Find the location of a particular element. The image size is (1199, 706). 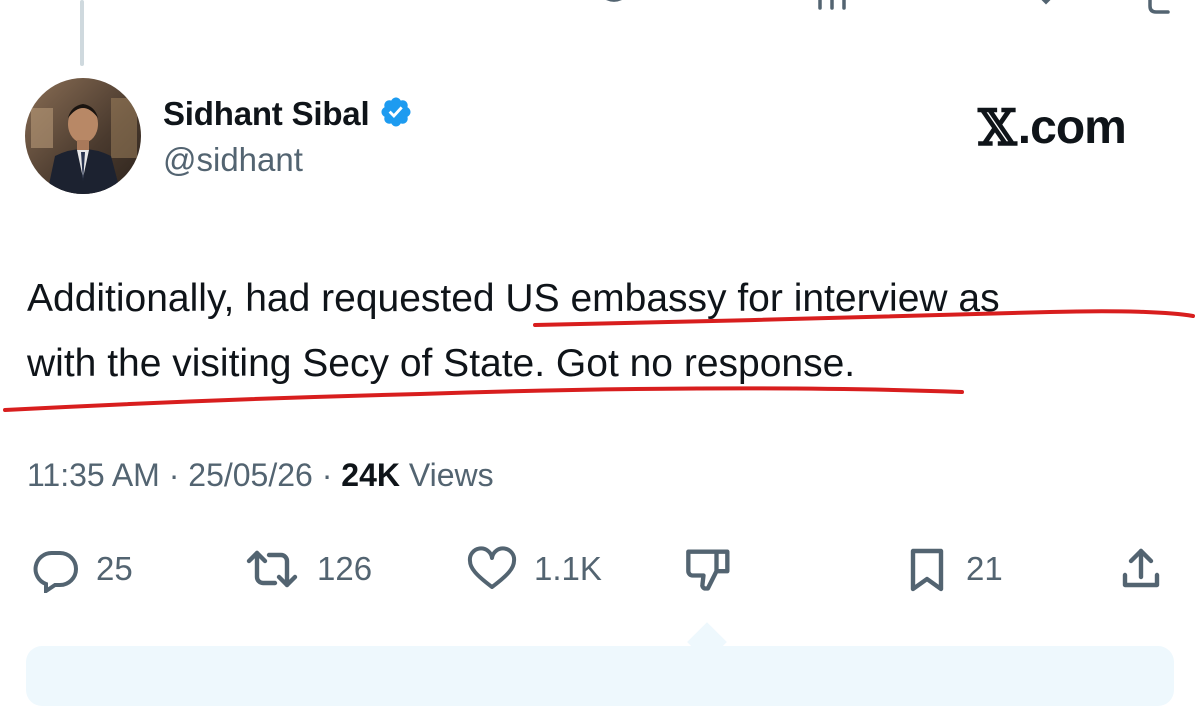

x-logo-icon: 𝕏 is located at coordinates (997, 127).